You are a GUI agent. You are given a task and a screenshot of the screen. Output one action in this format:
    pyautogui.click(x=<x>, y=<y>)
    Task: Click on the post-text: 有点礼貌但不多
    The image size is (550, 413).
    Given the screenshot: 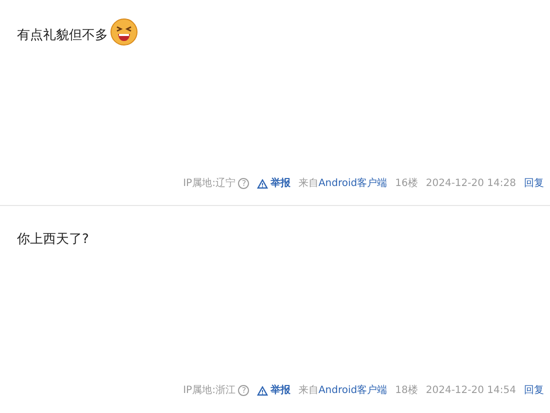 What is the action you would take?
    pyautogui.click(x=62, y=35)
    